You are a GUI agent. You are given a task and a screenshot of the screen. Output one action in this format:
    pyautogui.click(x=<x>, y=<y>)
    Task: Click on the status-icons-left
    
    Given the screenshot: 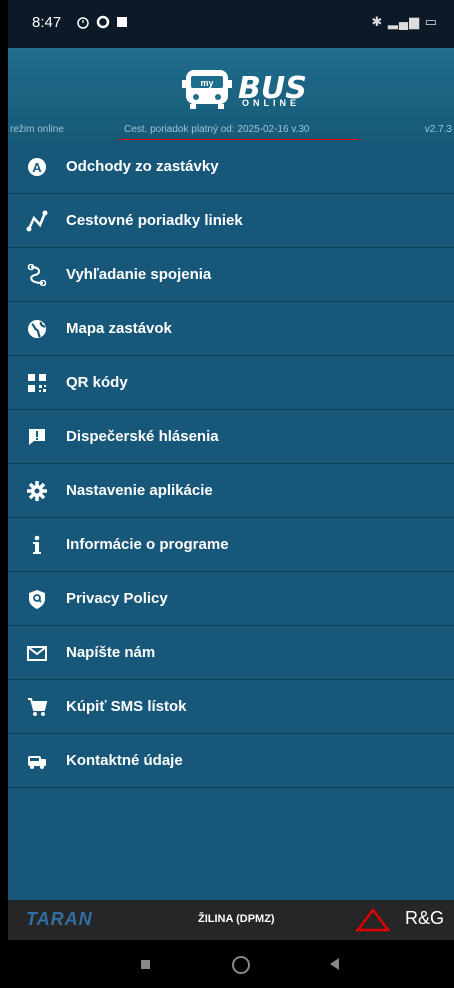 What is the action you would take?
    pyautogui.click(x=102, y=22)
    